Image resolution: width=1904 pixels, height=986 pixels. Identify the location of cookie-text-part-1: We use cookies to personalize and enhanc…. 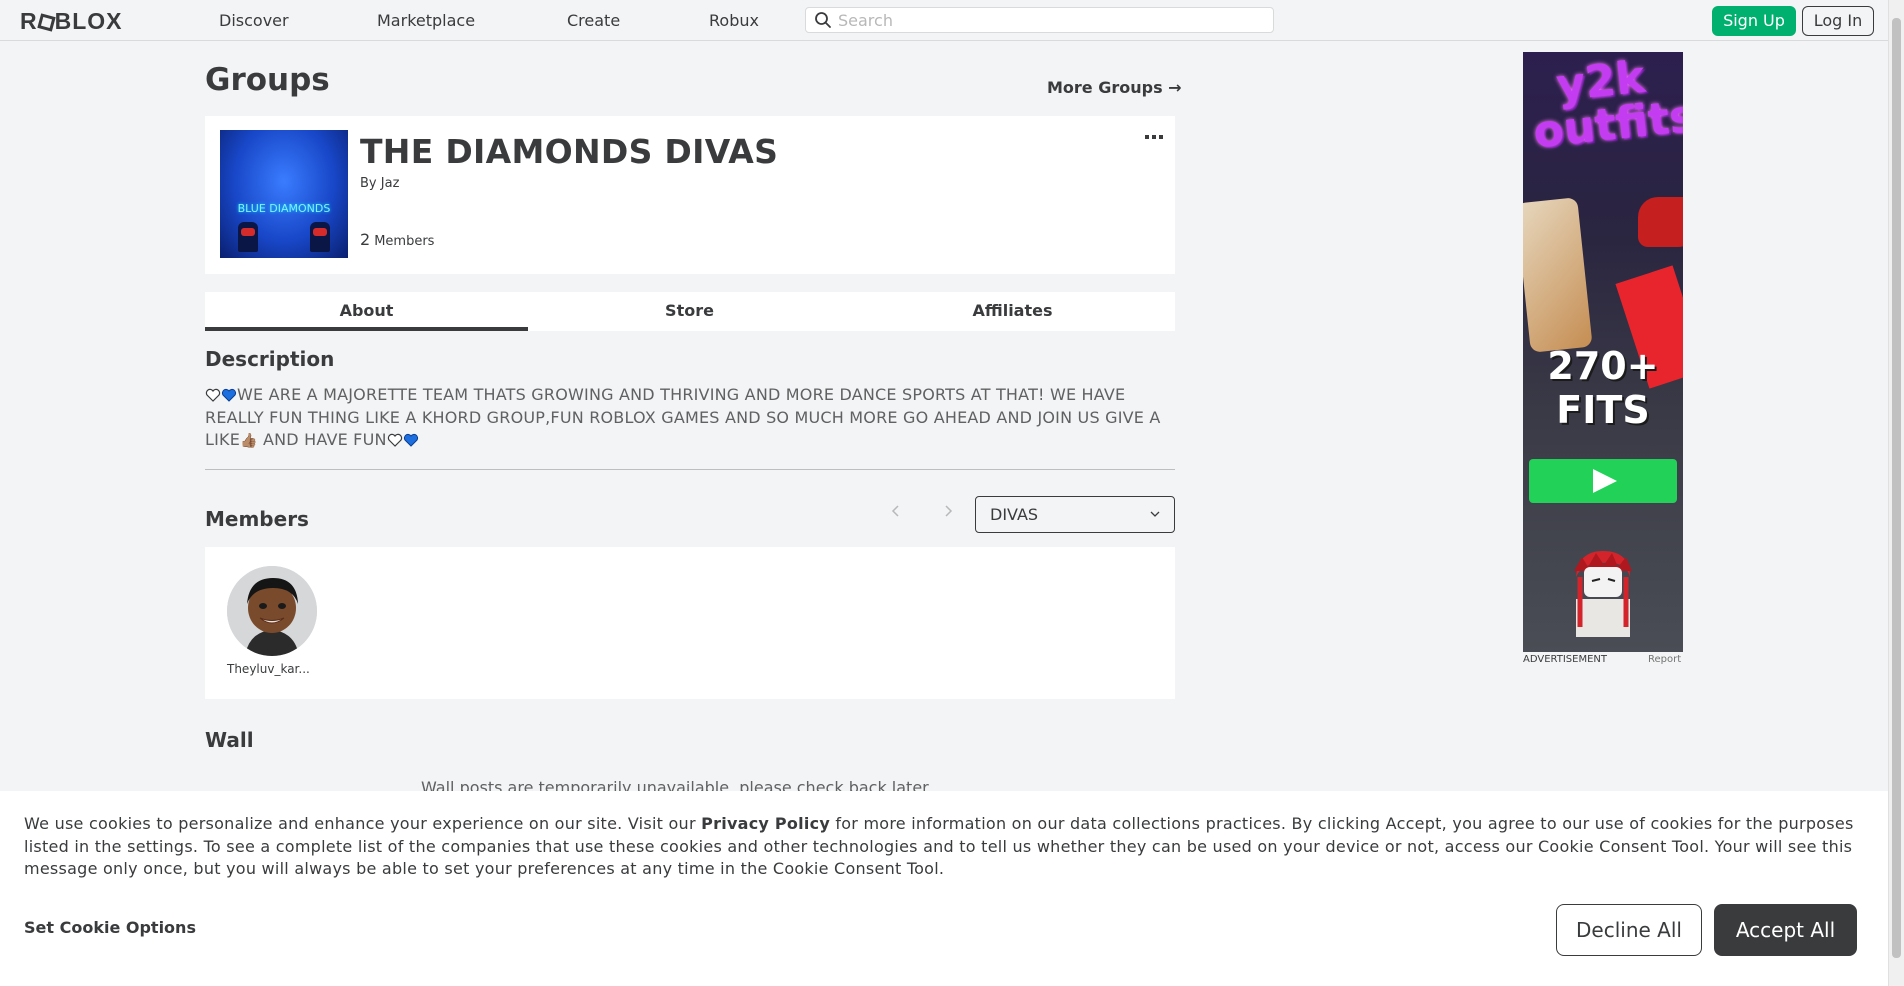
(363, 823).